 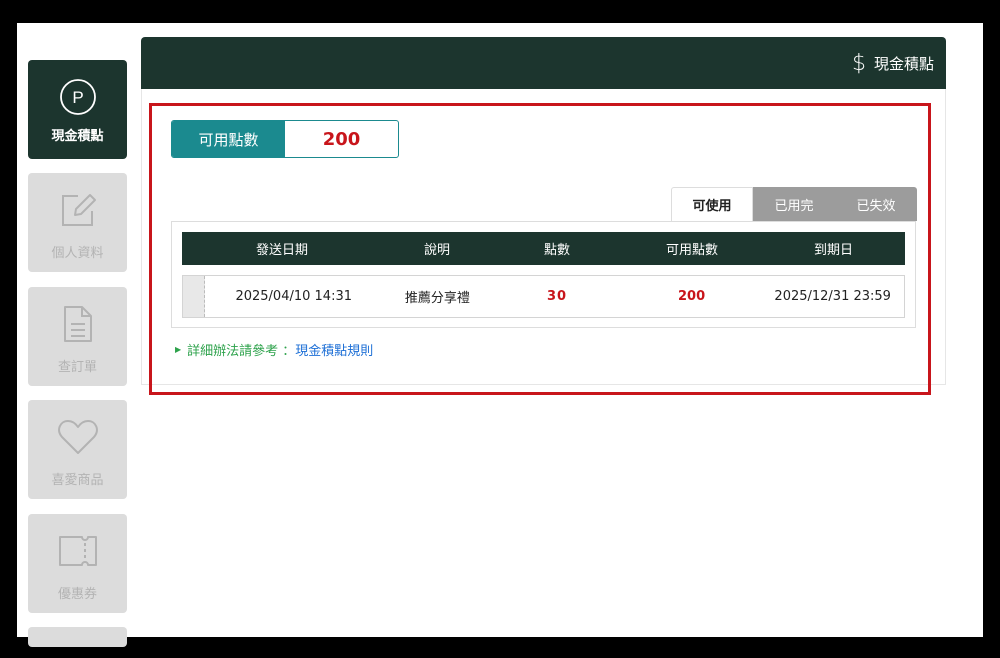 I want to click on rules-link: 現金積點規則, so click(x=334, y=349).